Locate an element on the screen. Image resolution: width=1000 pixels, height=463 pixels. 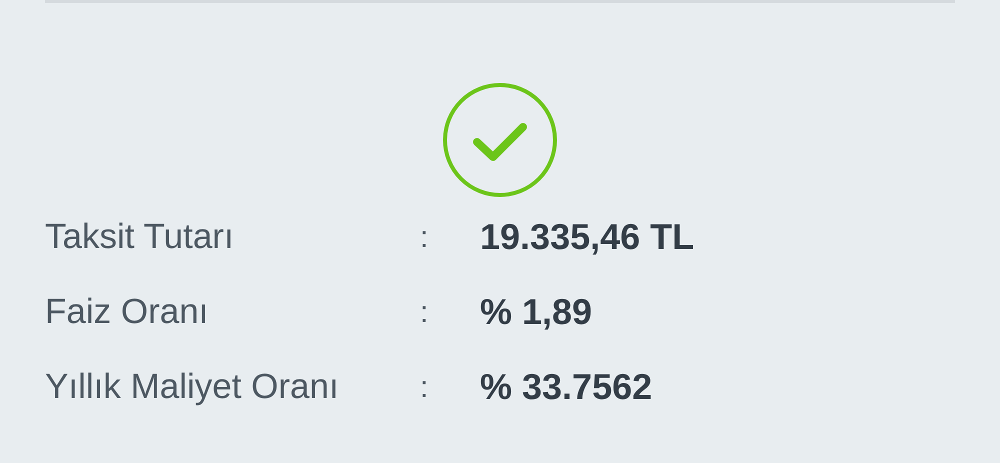
detail-value: % 1,89 is located at coordinates (536, 312).